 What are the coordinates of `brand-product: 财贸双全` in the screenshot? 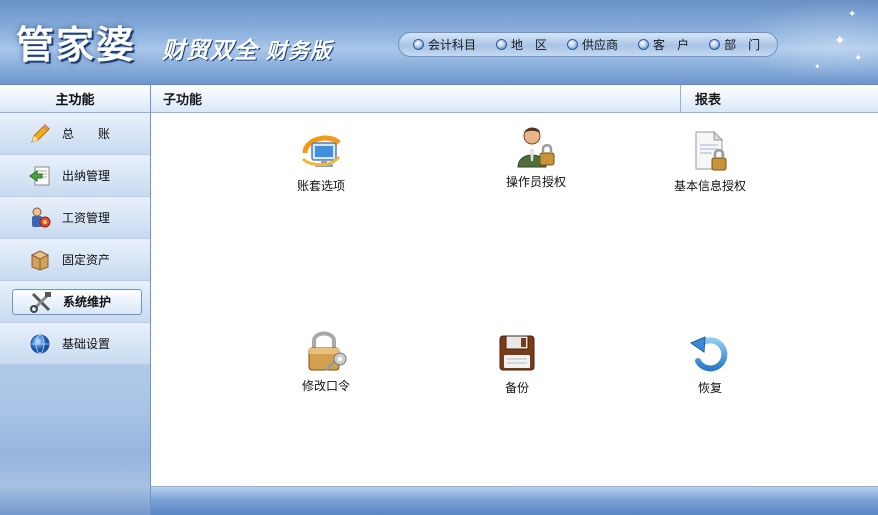 It's located at (210, 50).